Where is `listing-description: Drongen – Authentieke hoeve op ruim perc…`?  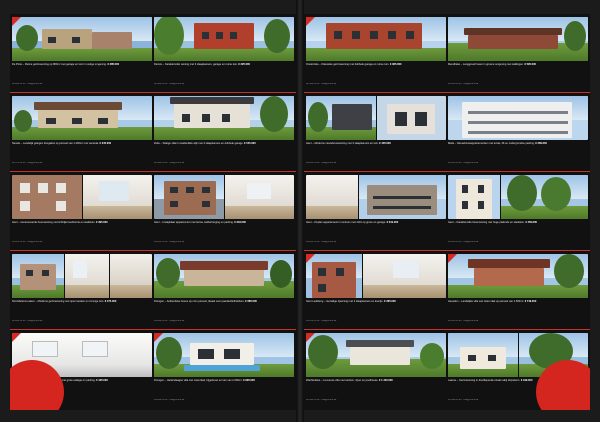
listing-description: Drongen – Authentieke hoeve op ruim perc… is located at coordinates (205, 301).